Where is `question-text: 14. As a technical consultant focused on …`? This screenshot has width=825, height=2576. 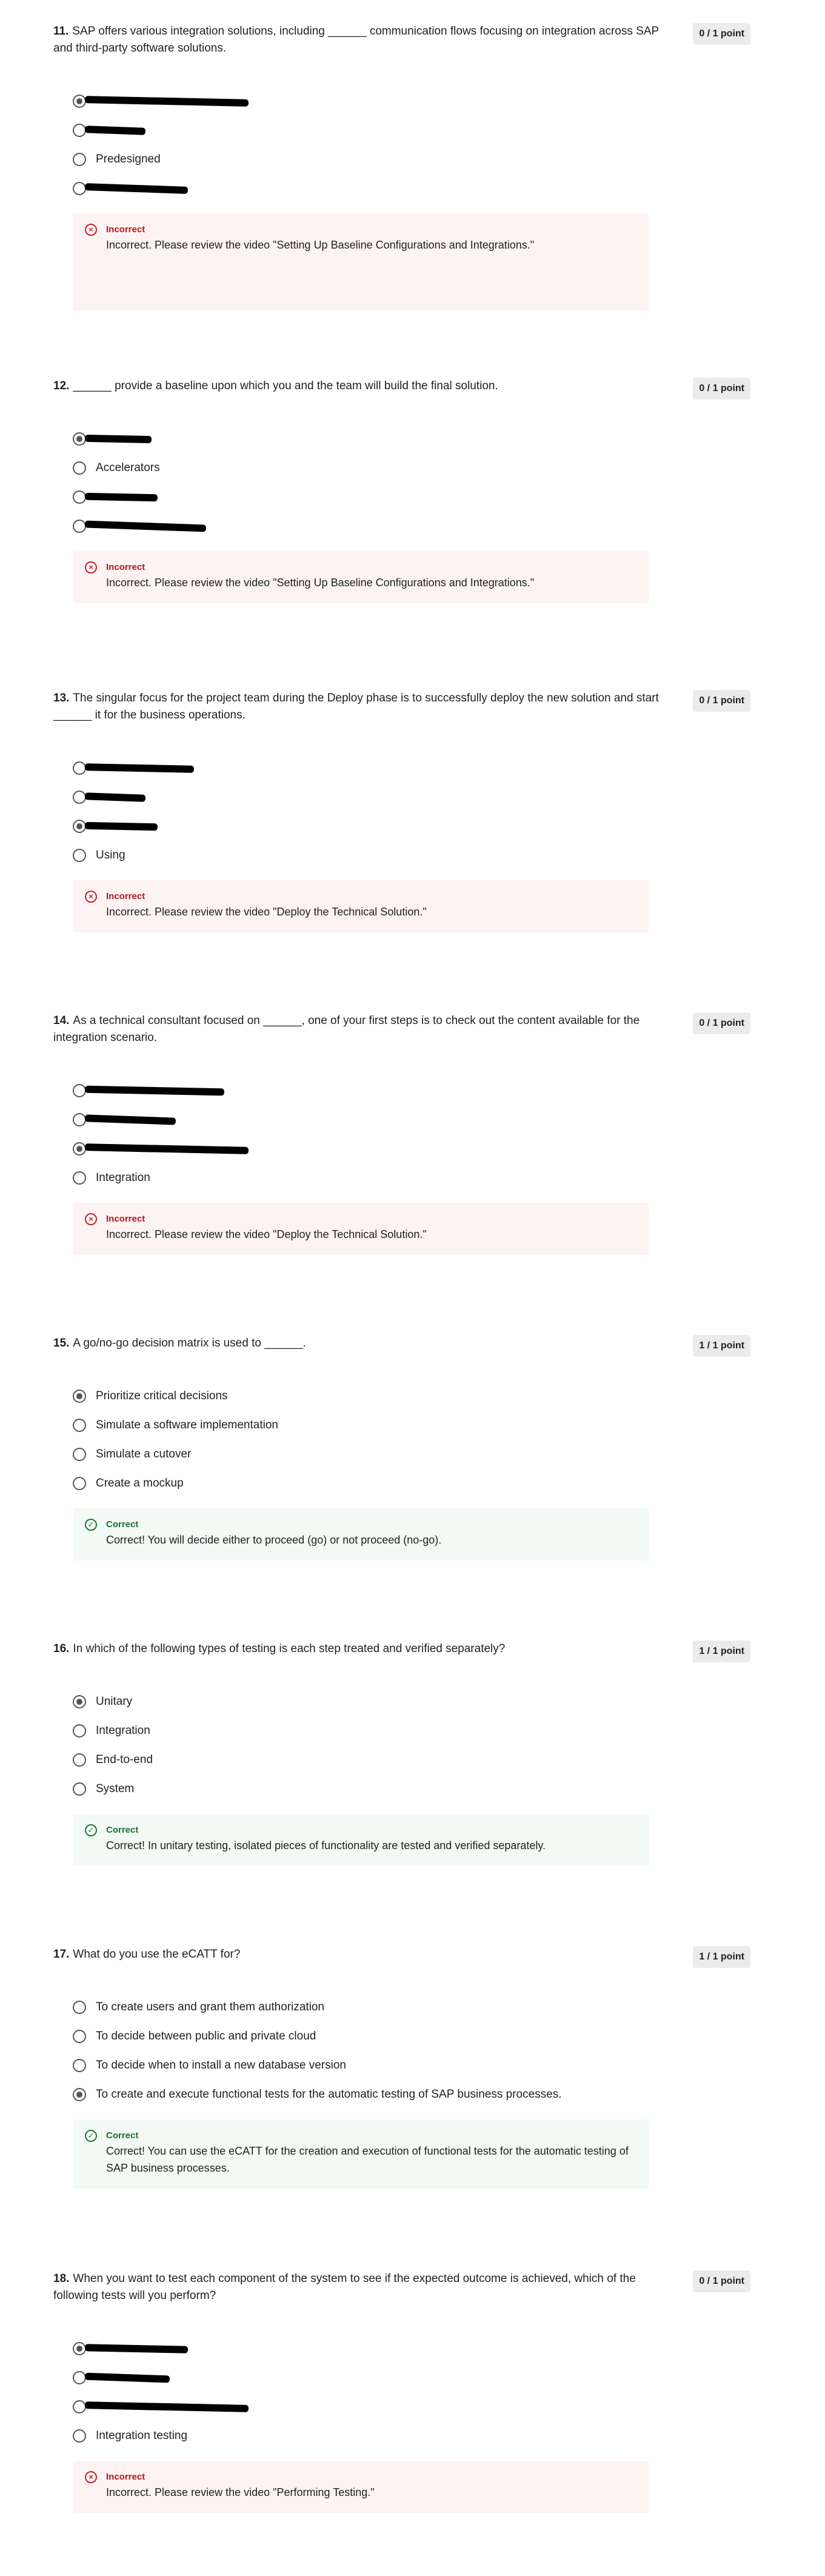
question-text: 14. As a technical consultant focused on … is located at coordinates (401, 1029).